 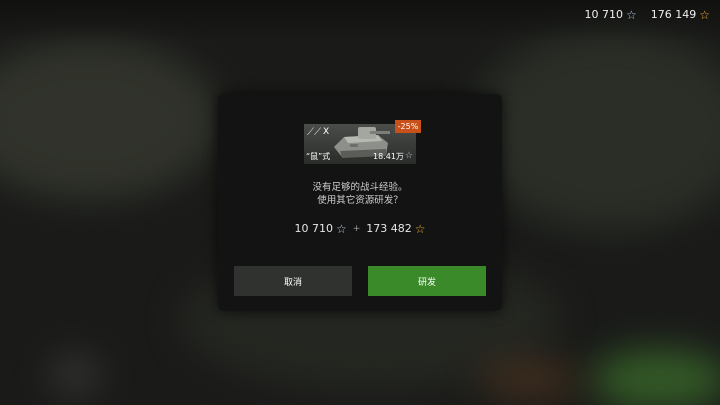 I want to click on research-cost-value: 18.41万, so click(x=388, y=156).